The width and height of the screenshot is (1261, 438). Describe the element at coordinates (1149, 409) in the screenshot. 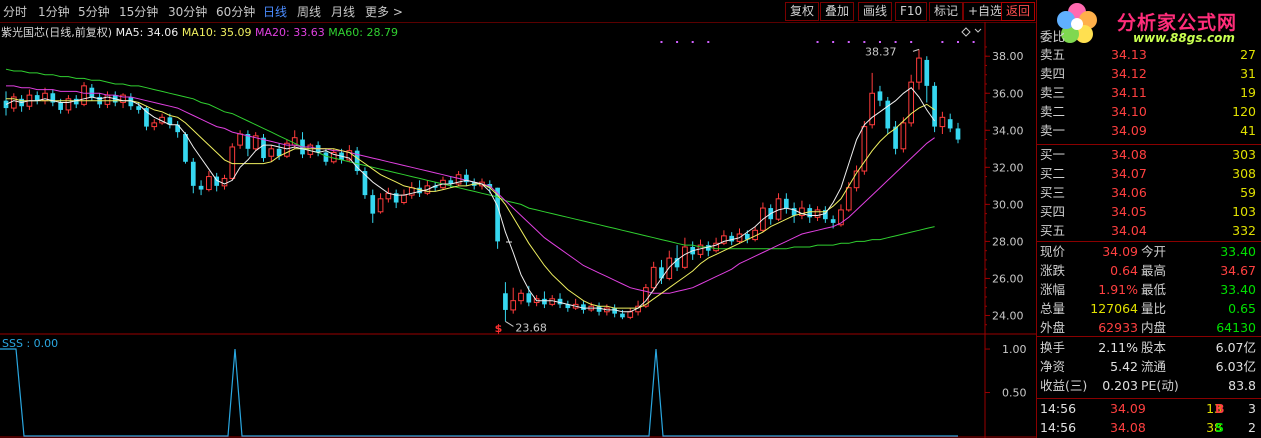

I see `trade-tick-row: 14:56 34.09 13 B 3` at that location.